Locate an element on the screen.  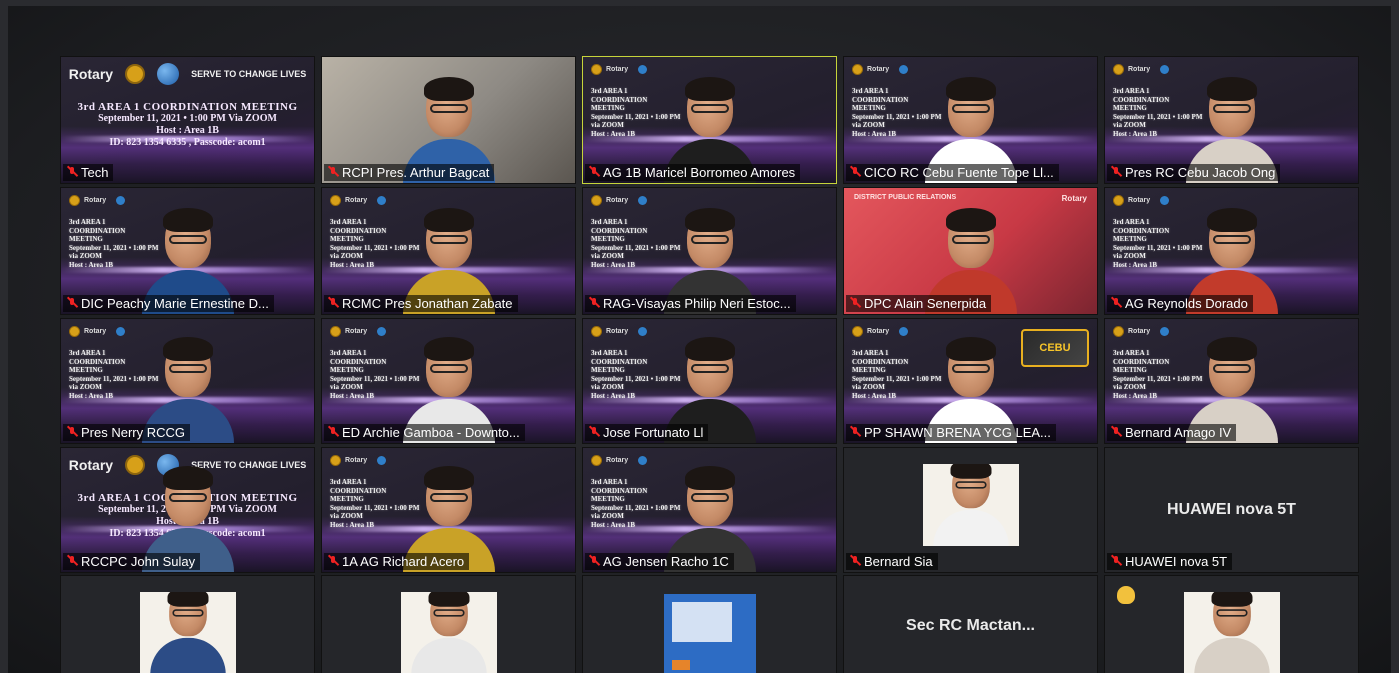
participant-tile: HUAWEI nova 5T HUAWEI nova 5T is located at coordinates (1231, 510).